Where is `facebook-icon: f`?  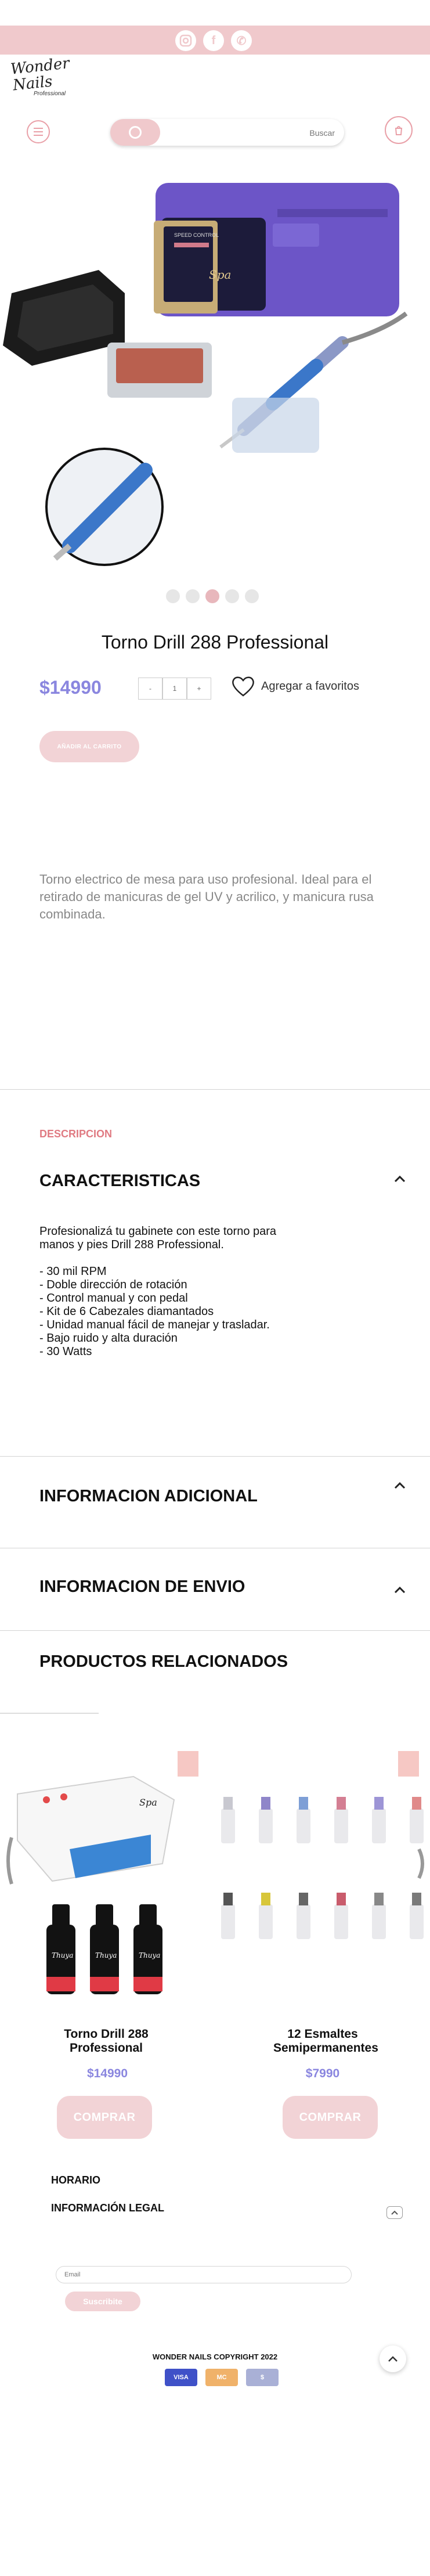
facebook-icon: f is located at coordinates (213, 40).